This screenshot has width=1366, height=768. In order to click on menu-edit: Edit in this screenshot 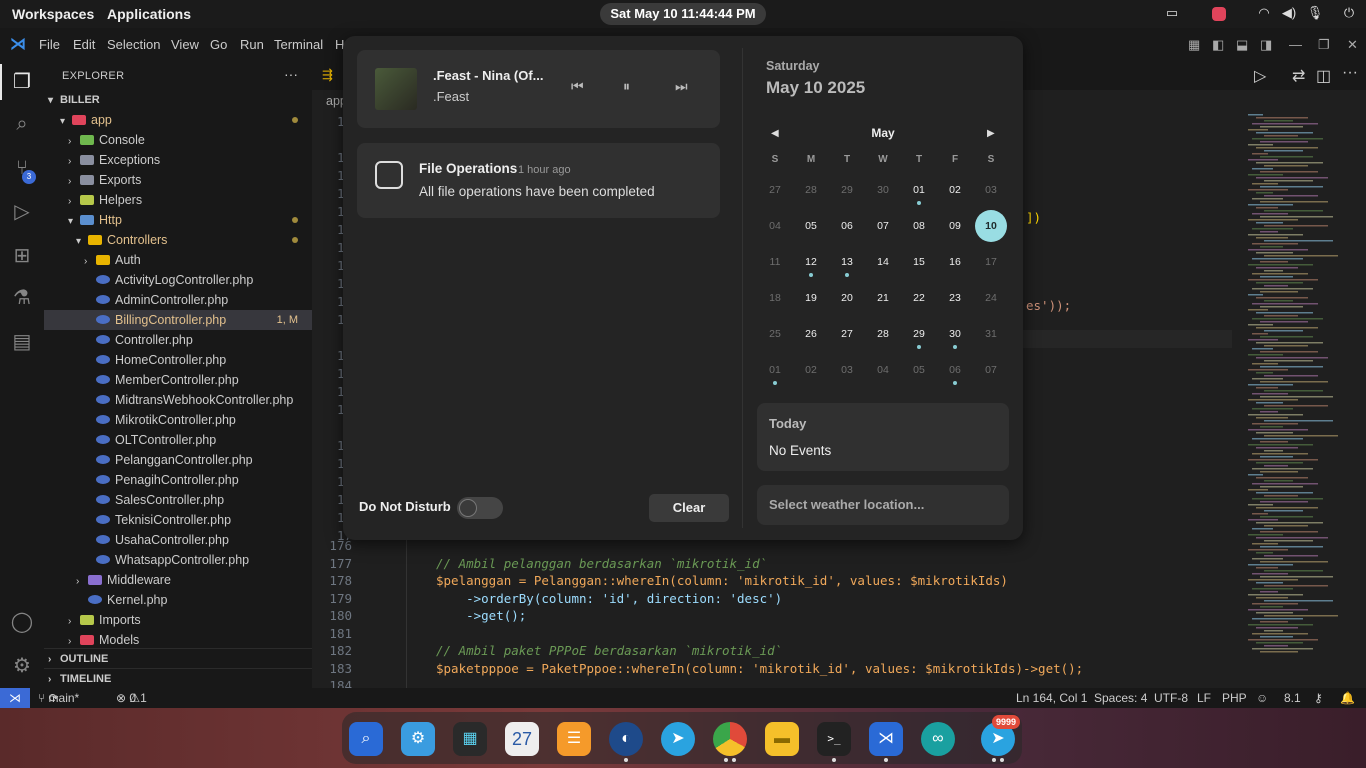, I will do `click(84, 44)`.